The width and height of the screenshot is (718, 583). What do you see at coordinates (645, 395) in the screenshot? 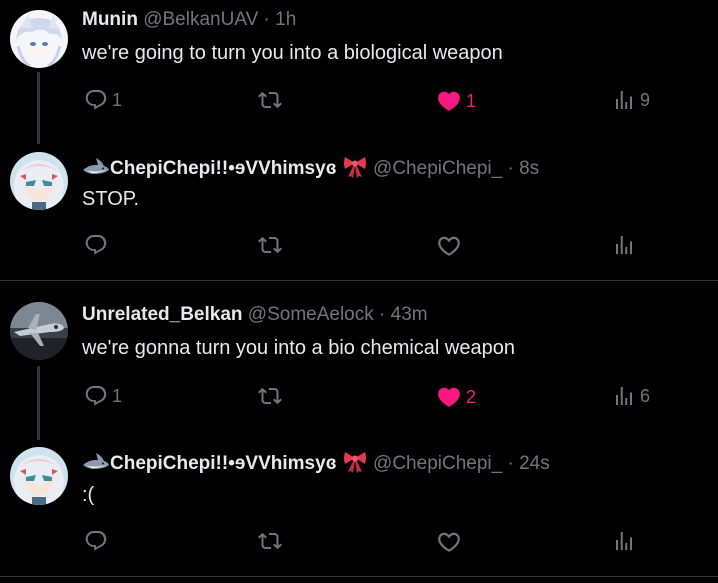
I see `view-count: 6` at bounding box center [645, 395].